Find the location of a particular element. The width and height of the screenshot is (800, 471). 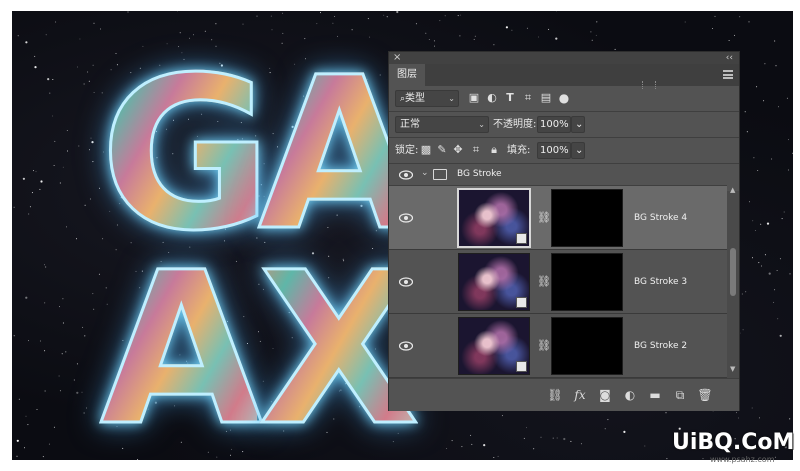

layer-row: ⛓ BG Stroke 4 is located at coordinates (558, 218).